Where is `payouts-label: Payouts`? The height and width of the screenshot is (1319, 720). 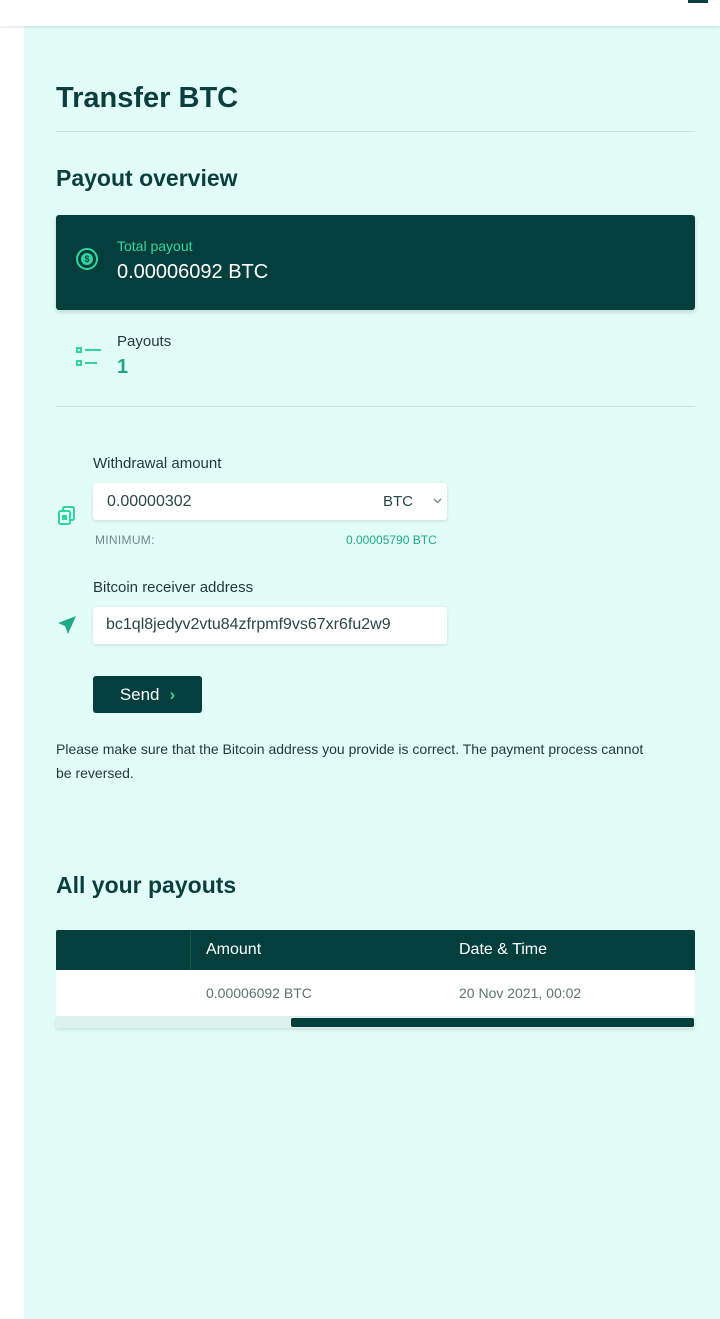 payouts-label: Payouts is located at coordinates (144, 341).